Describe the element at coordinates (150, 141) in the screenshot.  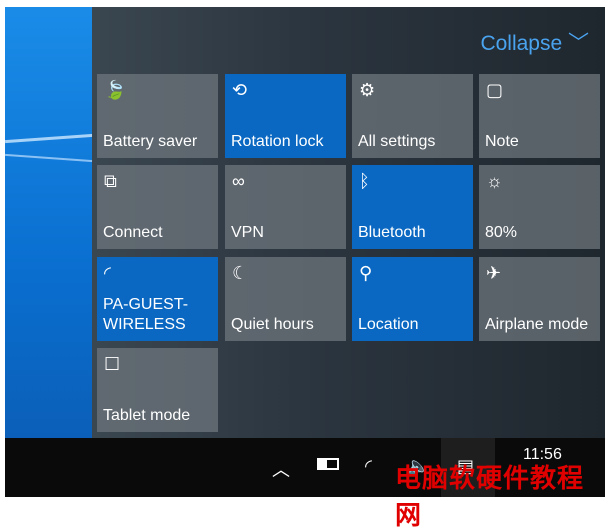
I see `tile-label: Battery saver` at that location.